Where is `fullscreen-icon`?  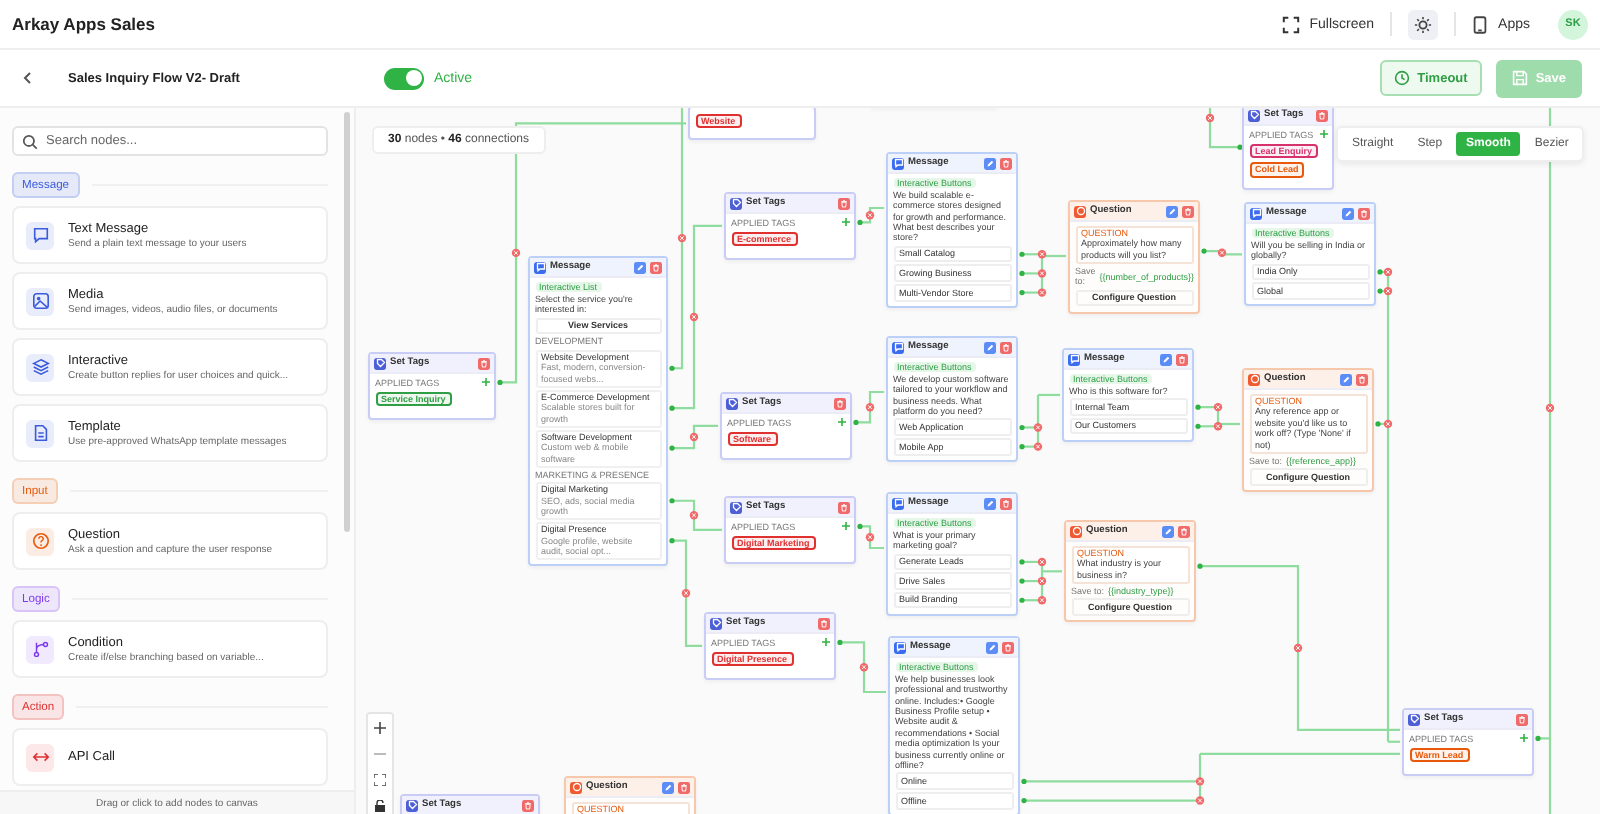 fullscreen-icon is located at coordinates (1290, 24).